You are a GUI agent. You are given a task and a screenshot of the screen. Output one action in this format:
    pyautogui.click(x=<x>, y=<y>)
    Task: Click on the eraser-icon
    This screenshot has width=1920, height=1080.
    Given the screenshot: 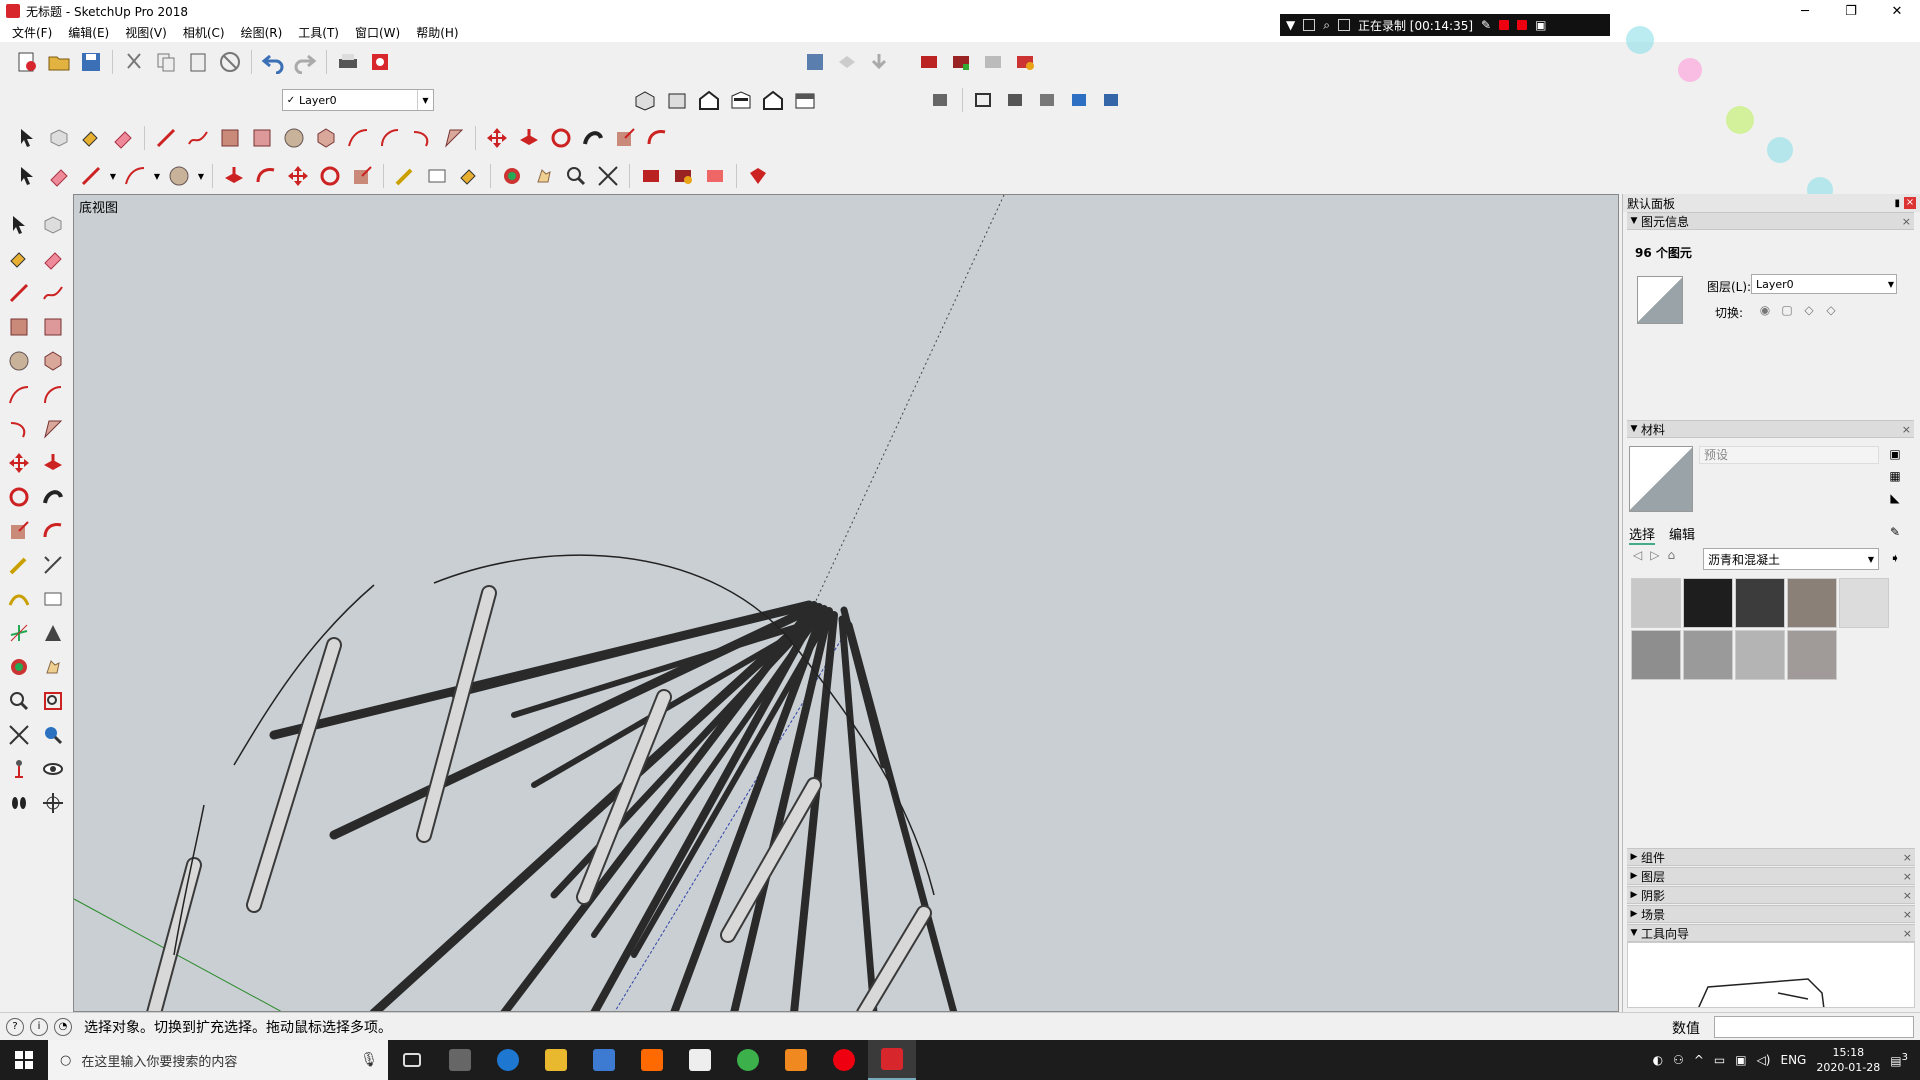 What is the action you would take?
    pyautogui.click(x=59, y=176)
    